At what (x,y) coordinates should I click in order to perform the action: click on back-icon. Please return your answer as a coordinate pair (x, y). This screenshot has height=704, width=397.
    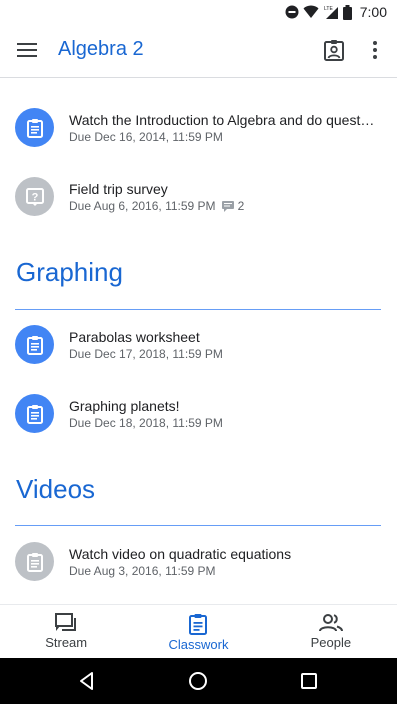
    Looking at the image, I should click on (87, 681).